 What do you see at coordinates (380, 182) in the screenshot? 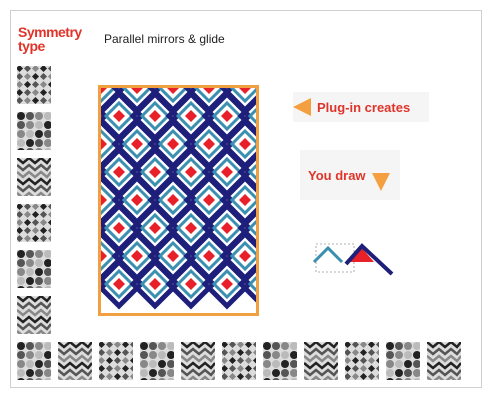
I see `down-arrow-icon` at bounding box center [380, 182].